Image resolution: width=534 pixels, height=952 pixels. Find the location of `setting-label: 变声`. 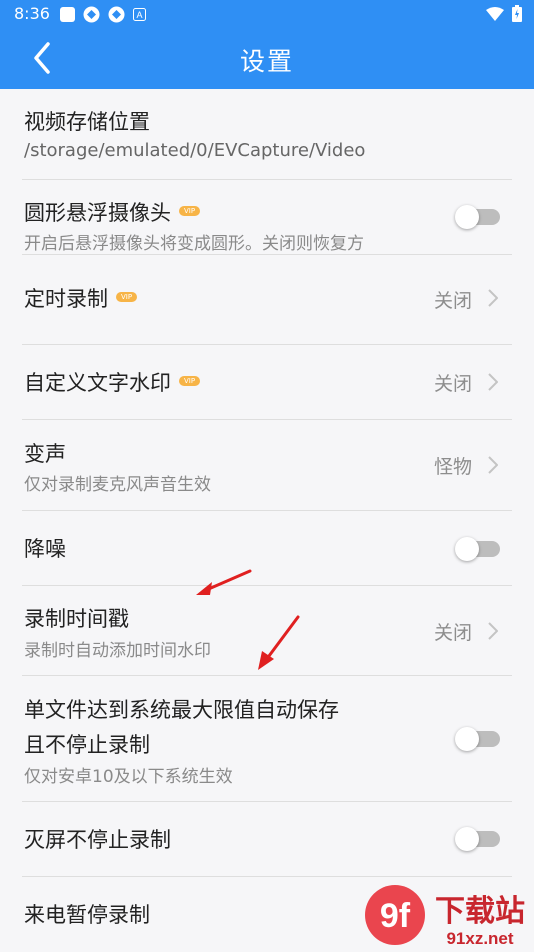

setting-label: 变声 is located at coordinates (45, 454).